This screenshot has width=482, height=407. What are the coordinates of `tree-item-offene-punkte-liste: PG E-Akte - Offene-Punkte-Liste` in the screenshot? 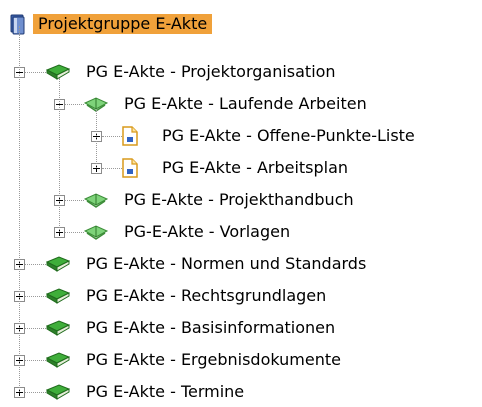 It's located at (241, 136).